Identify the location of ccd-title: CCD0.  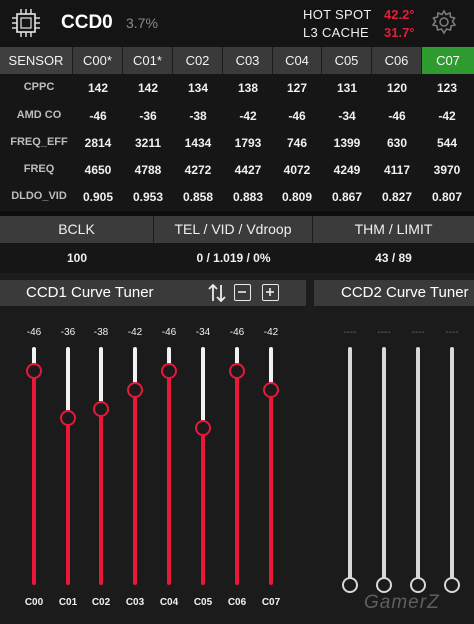
(87, 22).